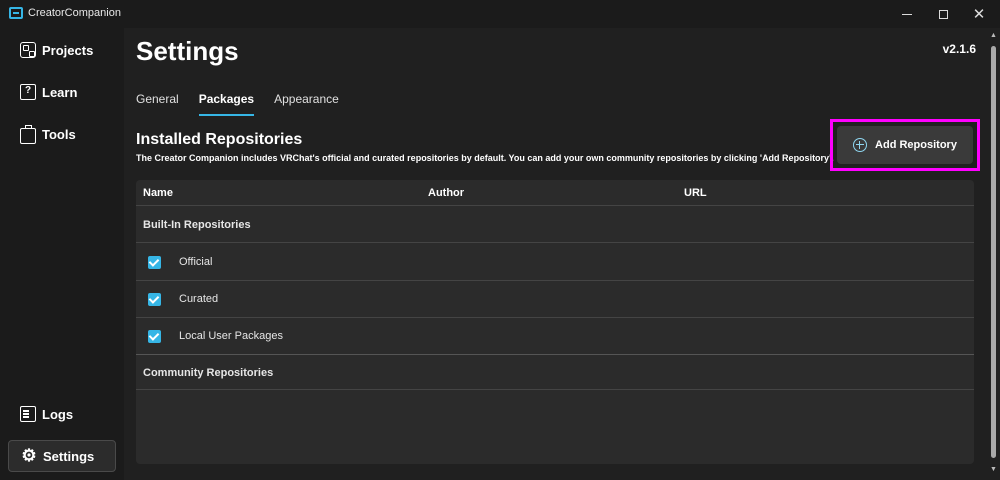 This screenshot has width=1000, height=480. I want to click on close-icon: ✕, so click(979, 14).